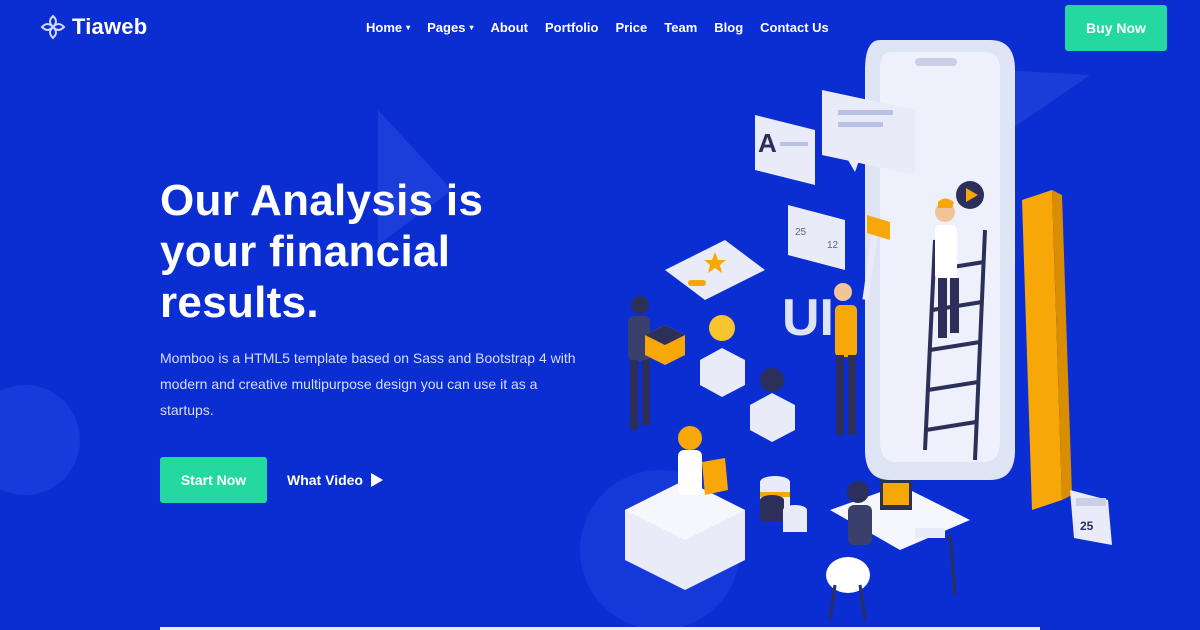  I want to click on calendar-illustration: 25, so click(1091, 517).